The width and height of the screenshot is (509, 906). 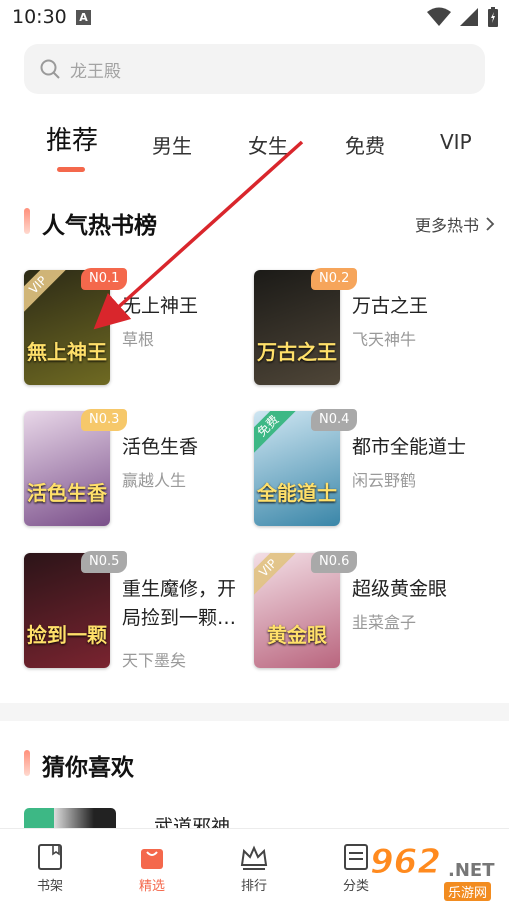 I want to click on book-author: 飞天神牛, so click(x=384, y=339).